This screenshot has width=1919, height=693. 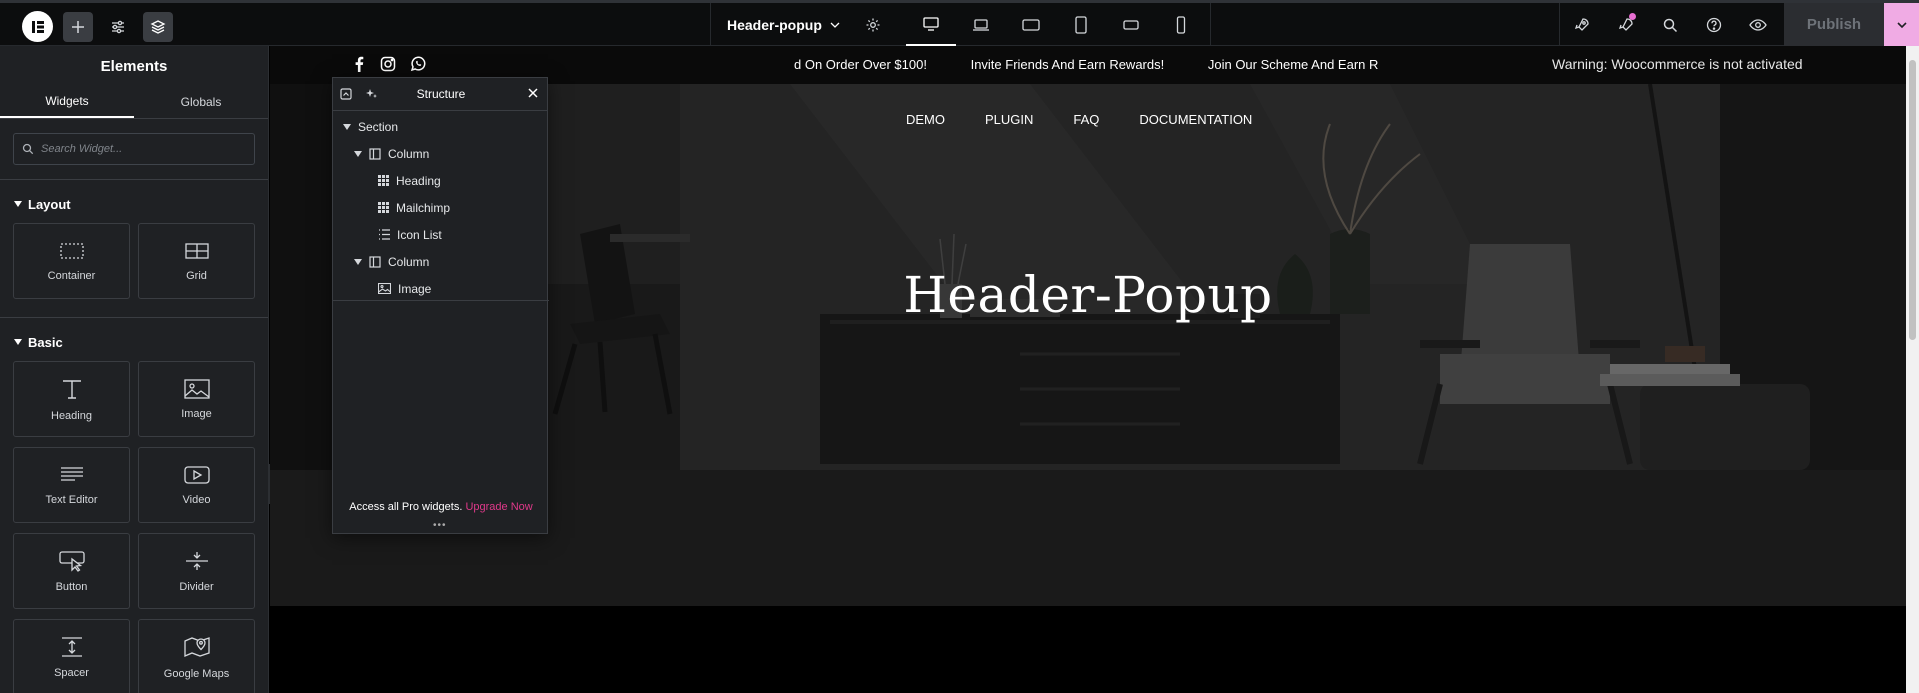 I want to click on top-bar: Header-popup Publish, so click(x=959, y=23).